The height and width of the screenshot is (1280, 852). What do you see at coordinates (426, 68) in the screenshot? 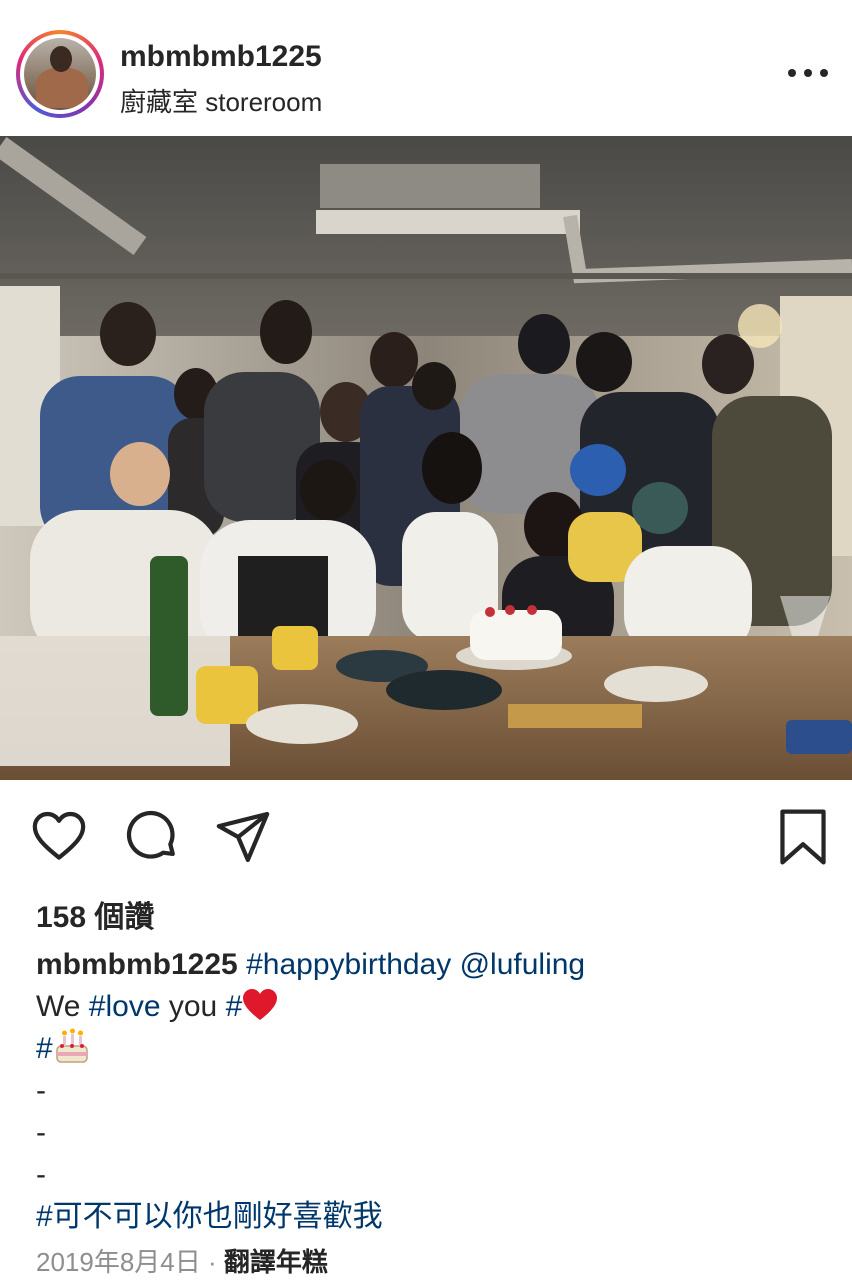
I see `post-header: mbmbmb1225 廚藏室 storeroom` at bounding box center [426, 68].